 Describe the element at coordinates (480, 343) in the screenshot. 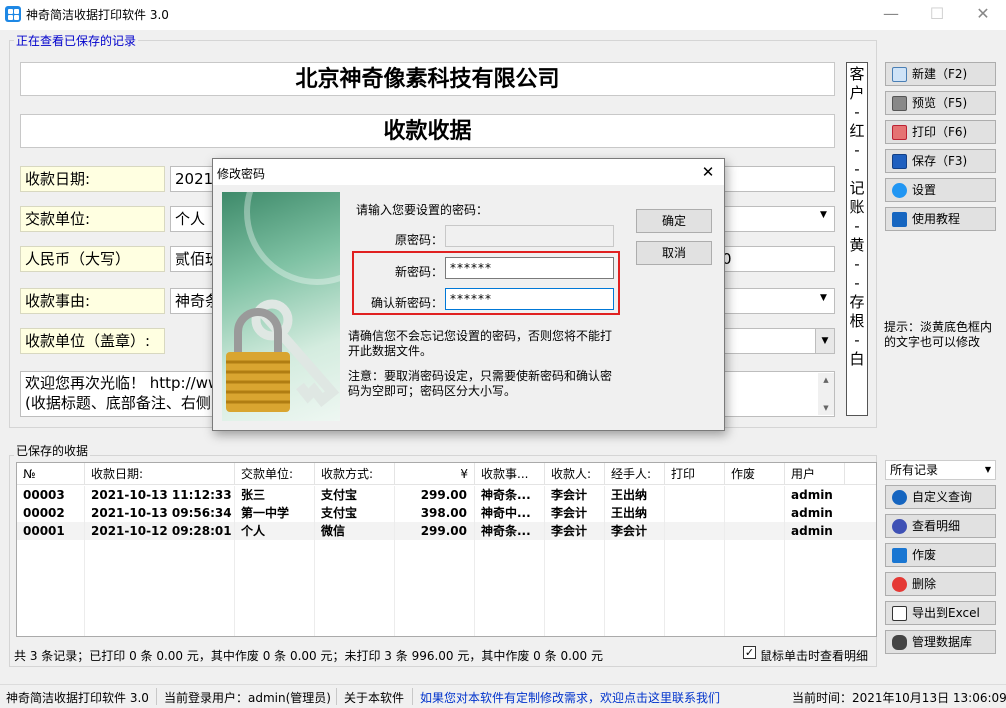

I see `dialog-warning: 请确信您不会忘记您设置的密码，否则您将不能打开此数据文件。` at that location.